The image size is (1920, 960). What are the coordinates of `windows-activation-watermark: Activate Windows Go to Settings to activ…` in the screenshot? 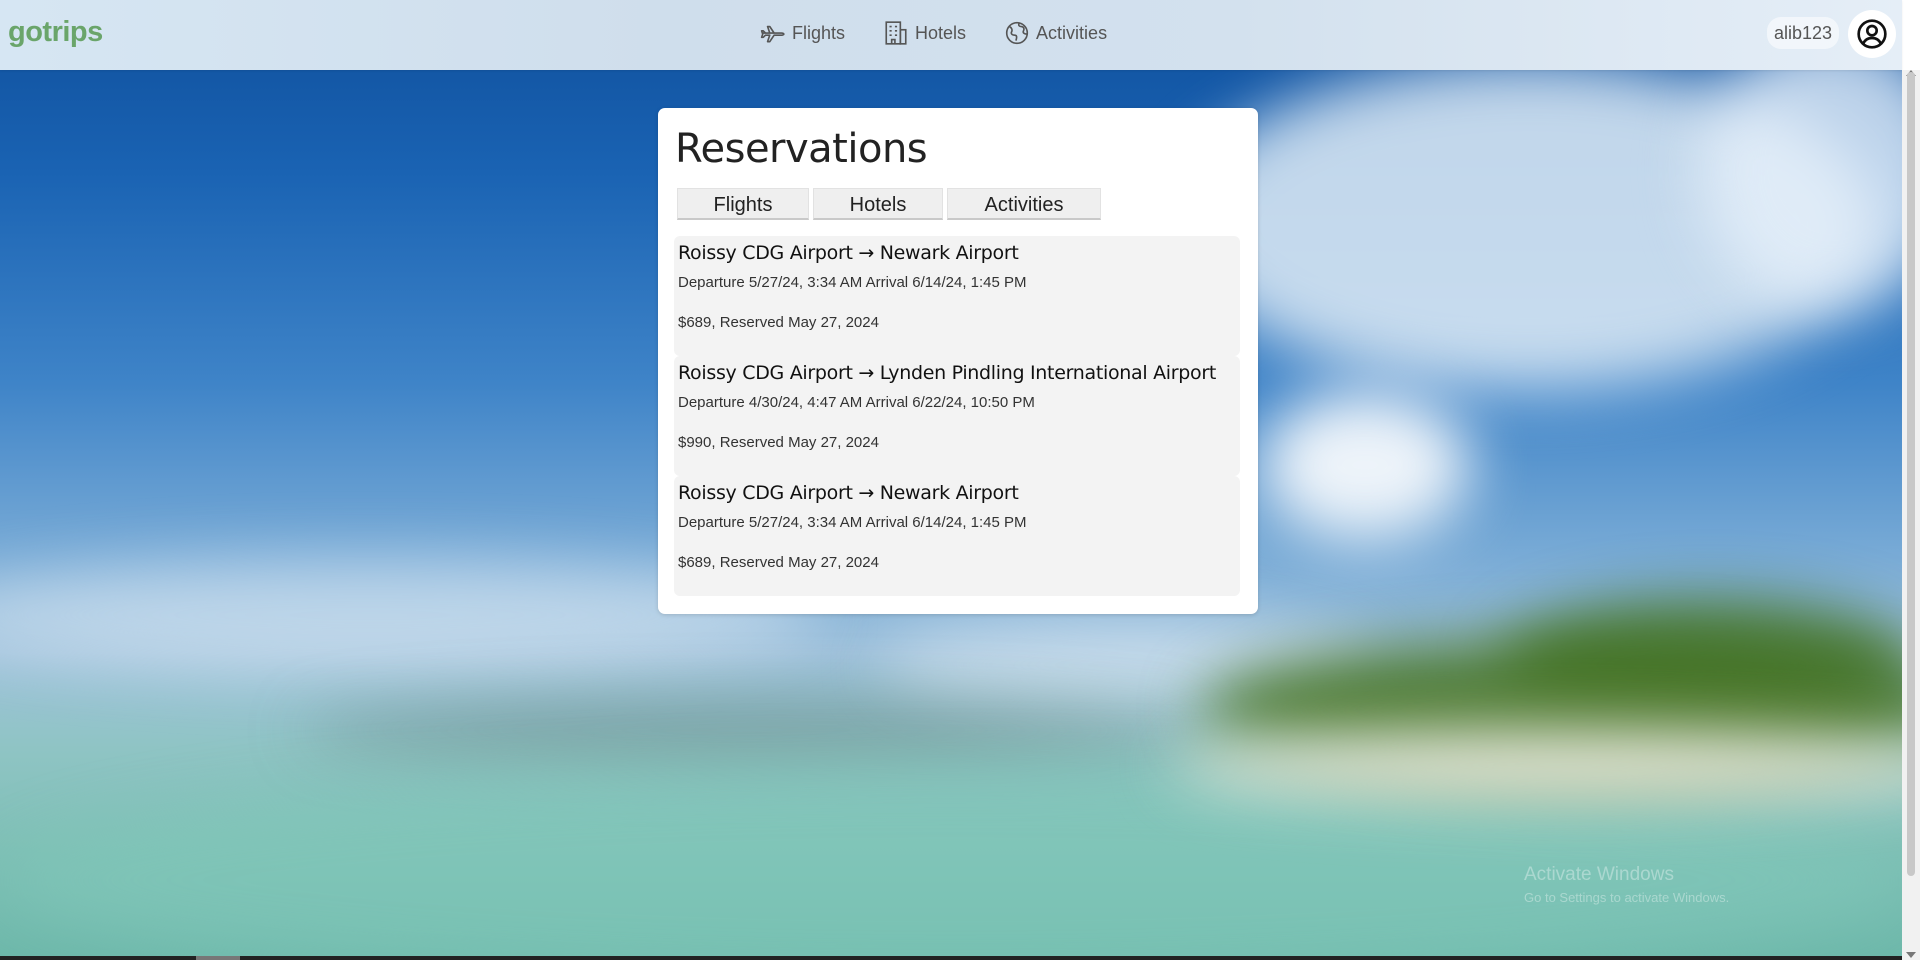 It's located at (1626, 884).